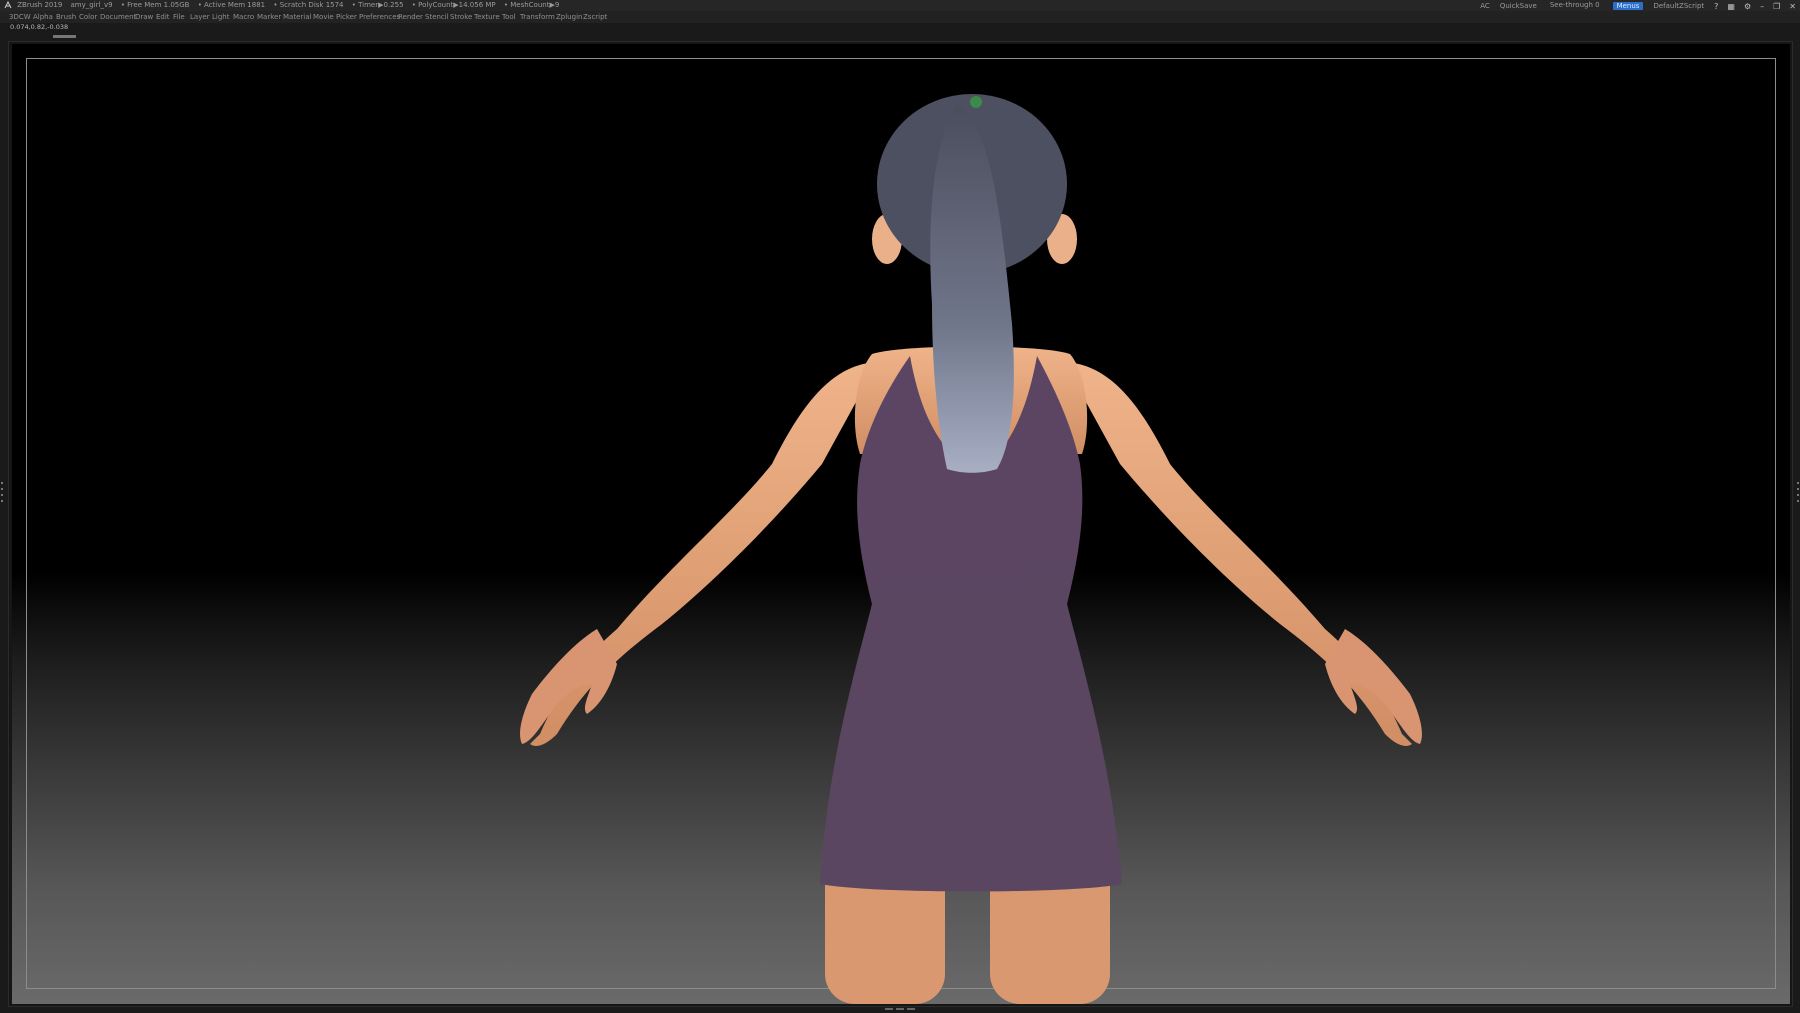  I want to click on right-hand, so click(1373, 686).